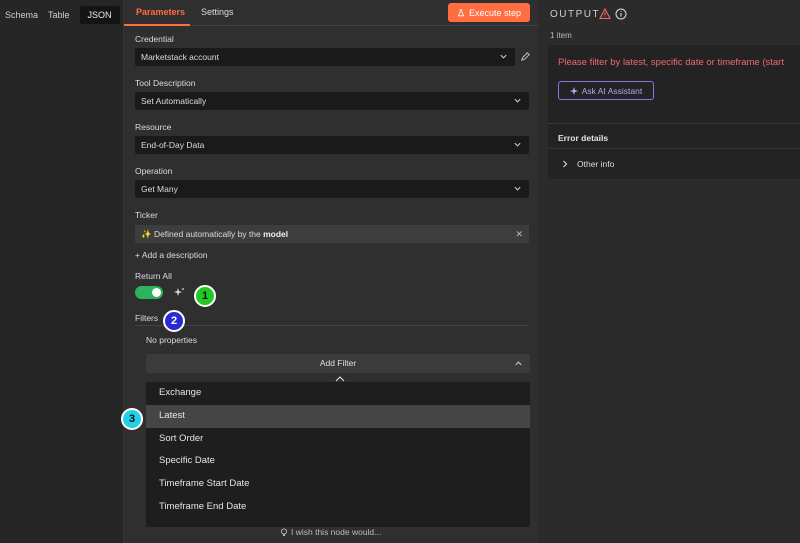 Image resolution: width=800 pixels, height=543 pixels. I want to click on return-all-toggle, so click(149, 292).